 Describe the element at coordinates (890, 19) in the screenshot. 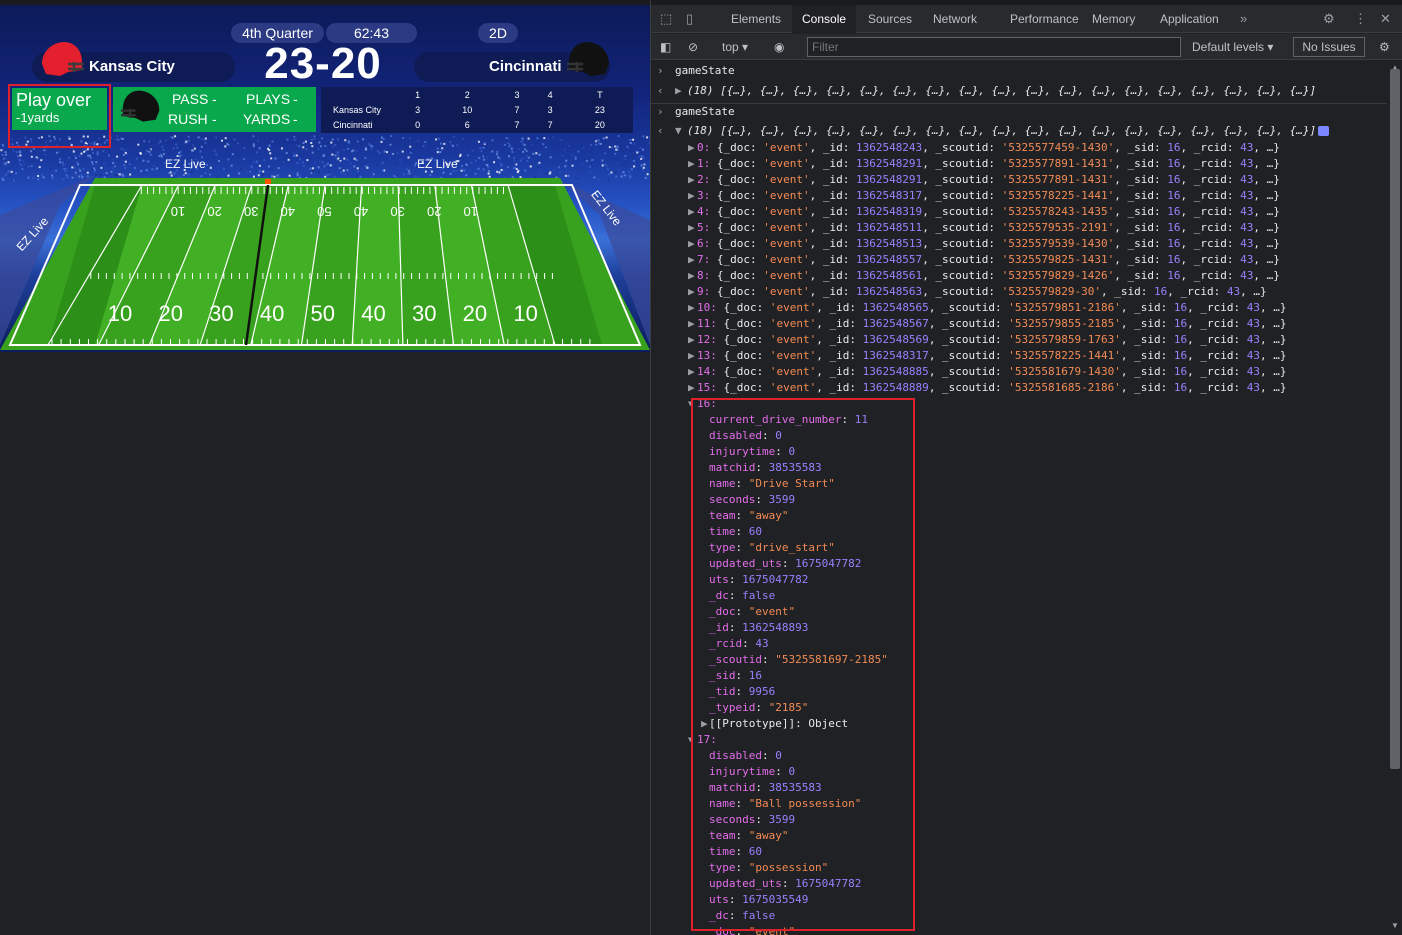

I see `tab-sources: Sources` at that location.